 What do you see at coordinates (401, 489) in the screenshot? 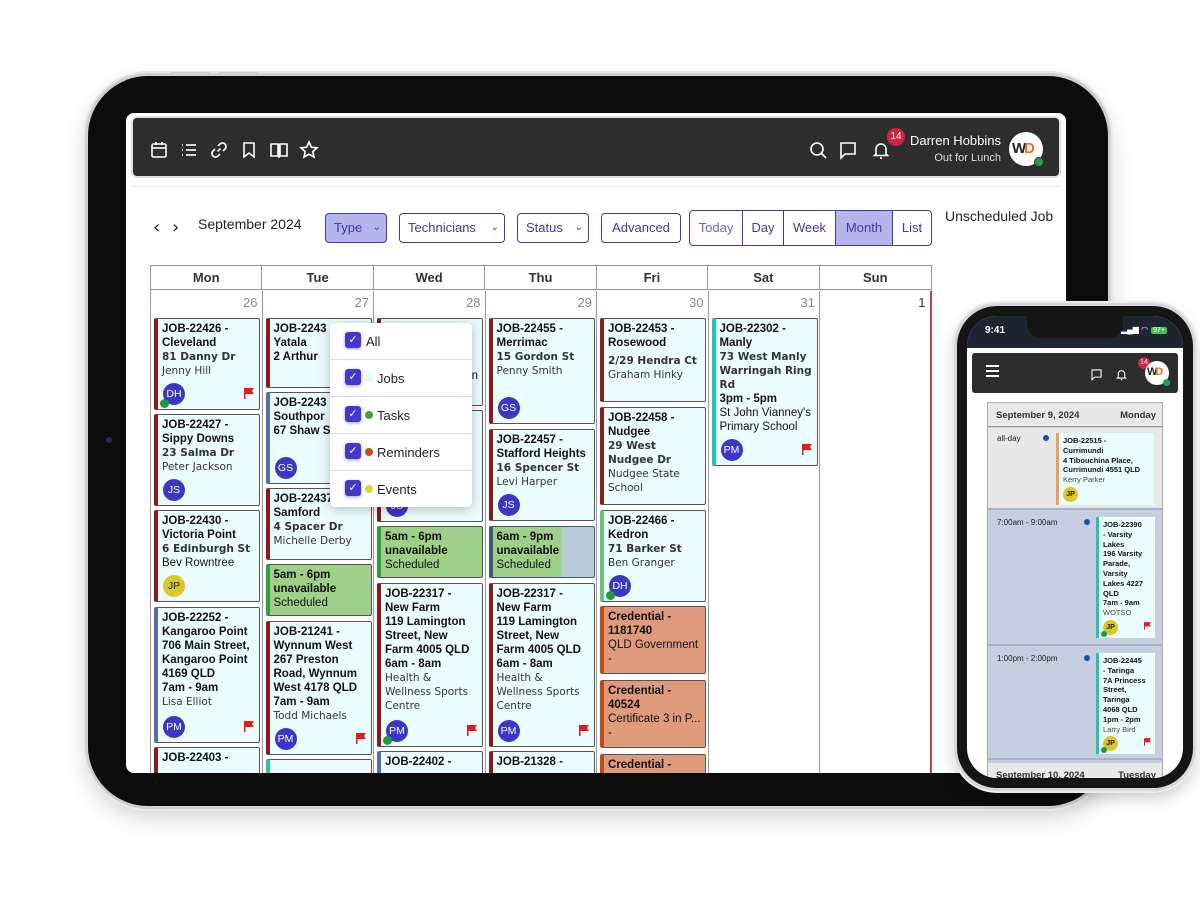
I see `type-option-events: ✓ Events` at bounding box center [401, 489].